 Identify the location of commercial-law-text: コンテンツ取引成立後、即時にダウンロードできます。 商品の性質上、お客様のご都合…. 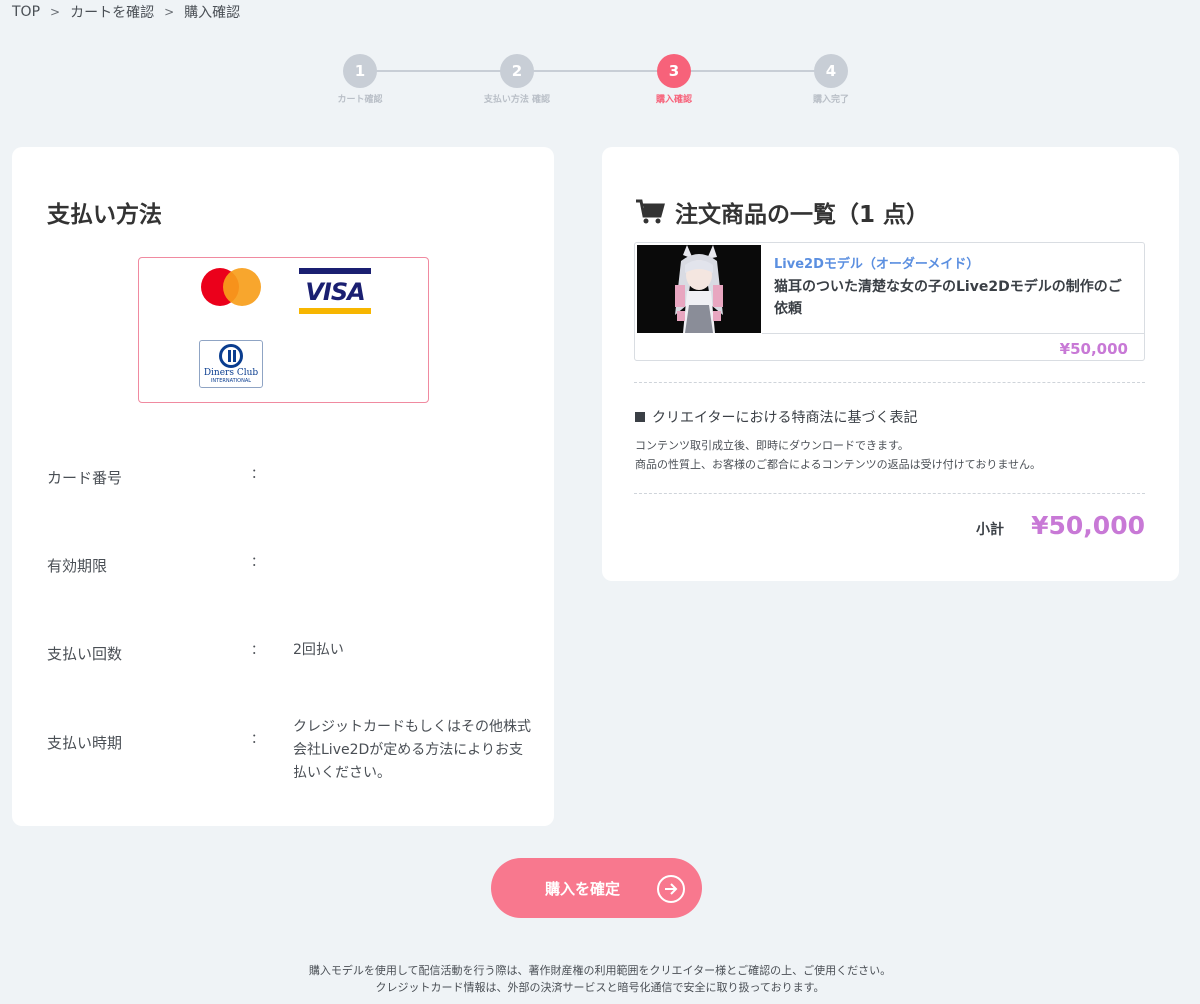
(838, 455).